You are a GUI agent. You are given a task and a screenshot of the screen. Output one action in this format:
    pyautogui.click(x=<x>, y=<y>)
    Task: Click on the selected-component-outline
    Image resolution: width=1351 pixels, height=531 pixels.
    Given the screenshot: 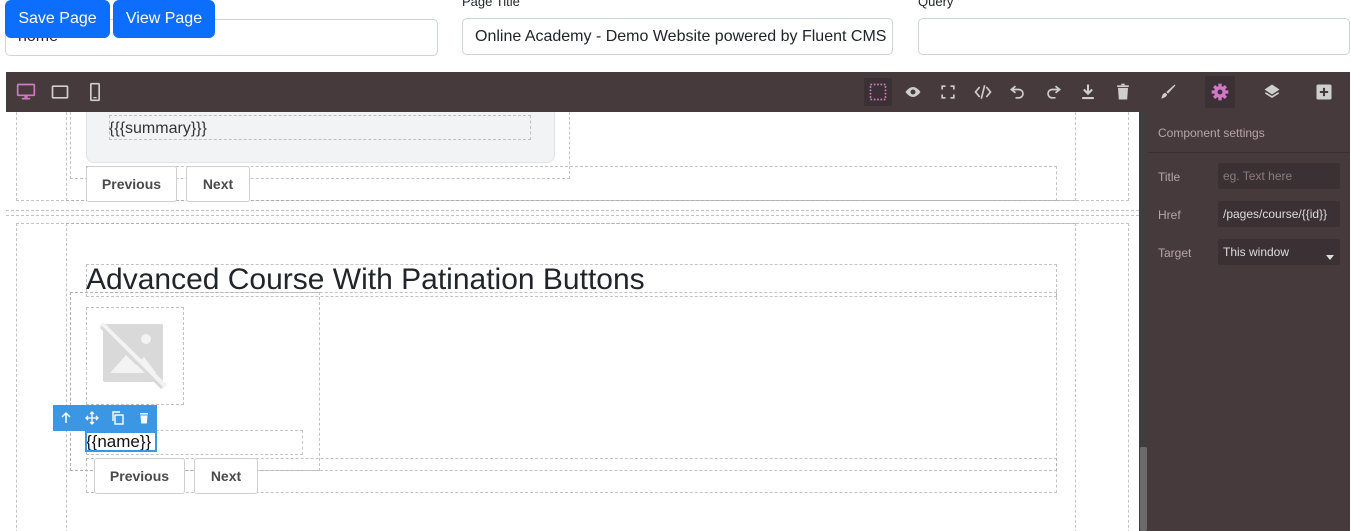 What is the action you would take?
    pyautogui.click(x=121, y=441)
    